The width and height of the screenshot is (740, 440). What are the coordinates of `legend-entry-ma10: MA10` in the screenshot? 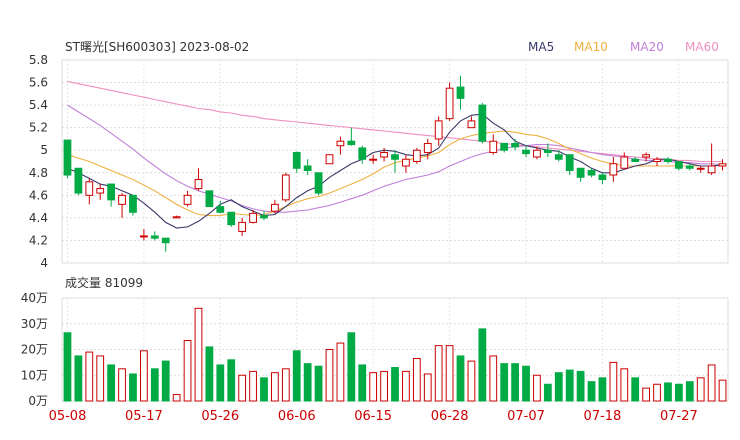 It's located at (591, 47).